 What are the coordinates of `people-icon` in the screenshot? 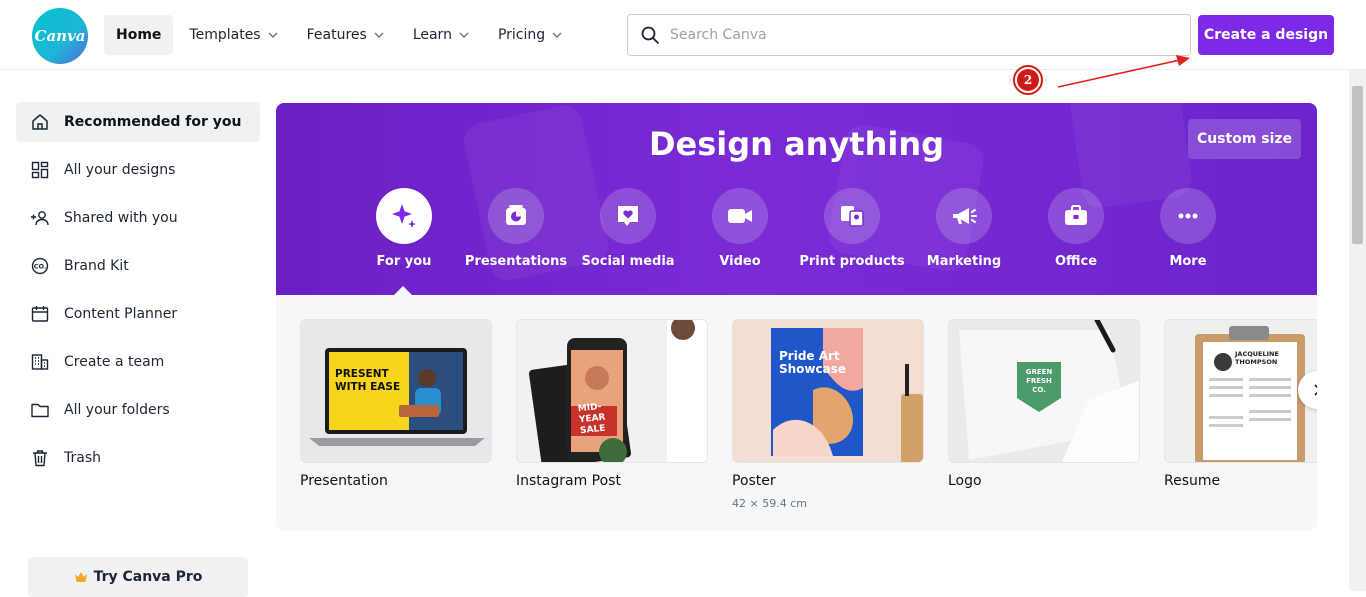 It's located at (40, 218).